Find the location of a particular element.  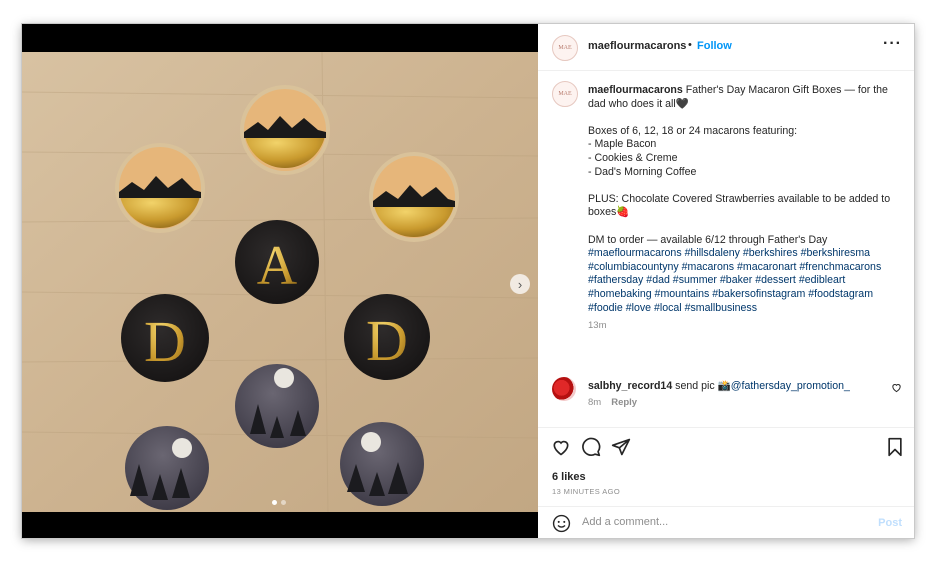

caption-username: maeflourmacarons is located at coordinates (635, 90).